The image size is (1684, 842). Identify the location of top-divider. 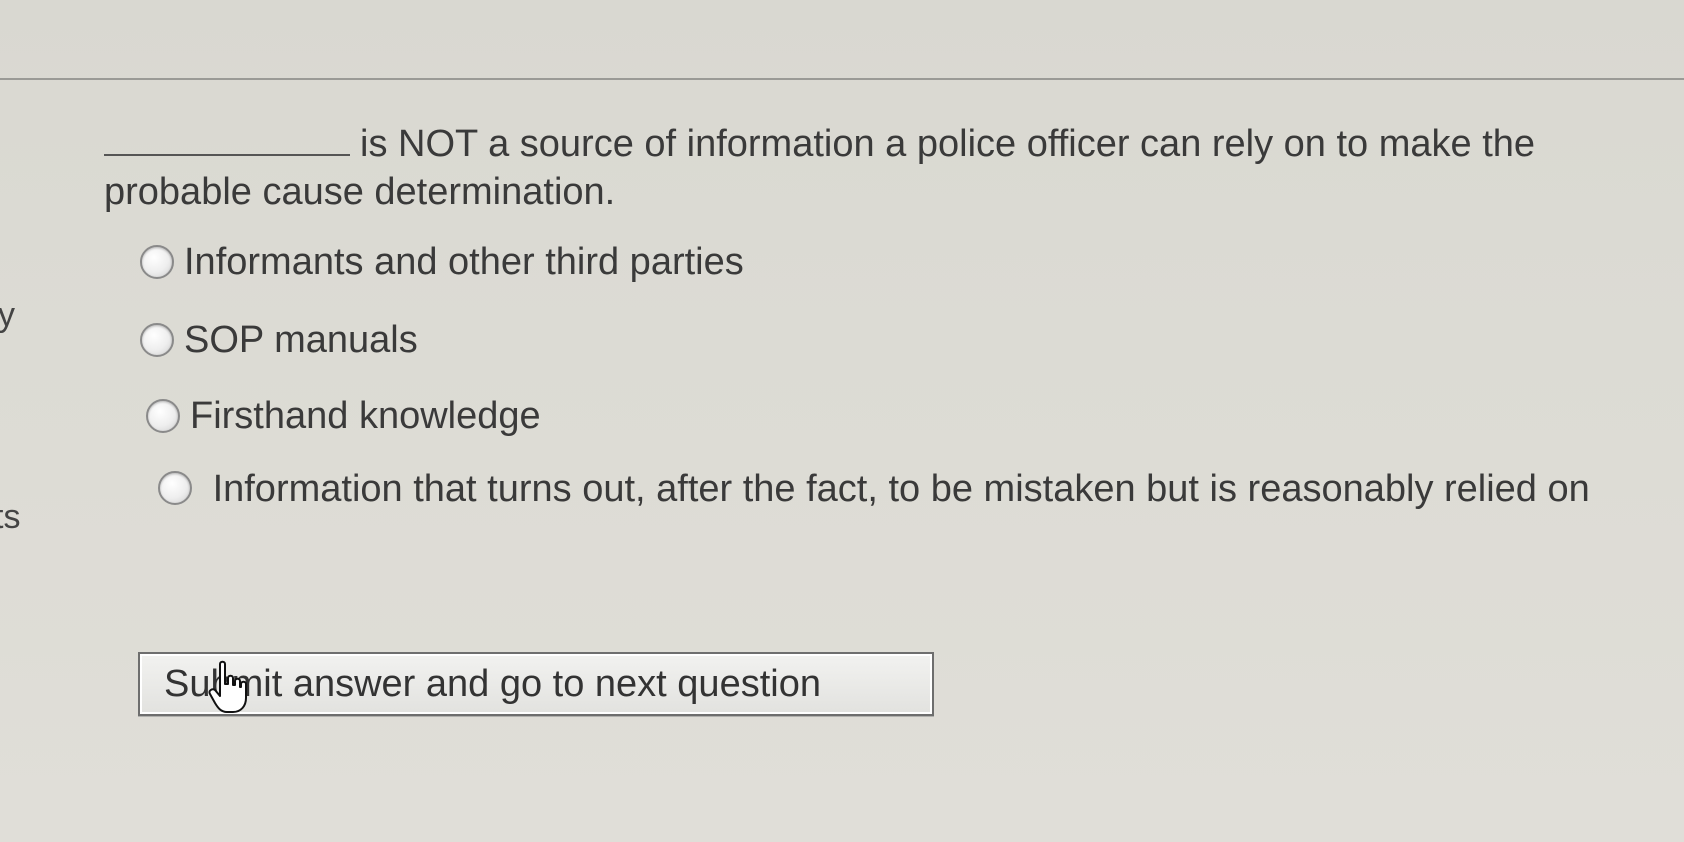
(842, 79).